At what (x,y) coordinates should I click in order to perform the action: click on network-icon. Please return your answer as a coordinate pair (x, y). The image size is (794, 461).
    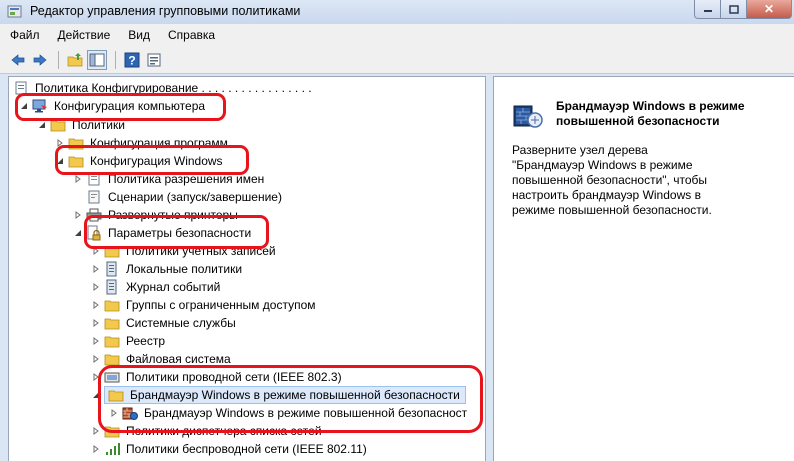
    Looking at the image, I should click on (112, 377).